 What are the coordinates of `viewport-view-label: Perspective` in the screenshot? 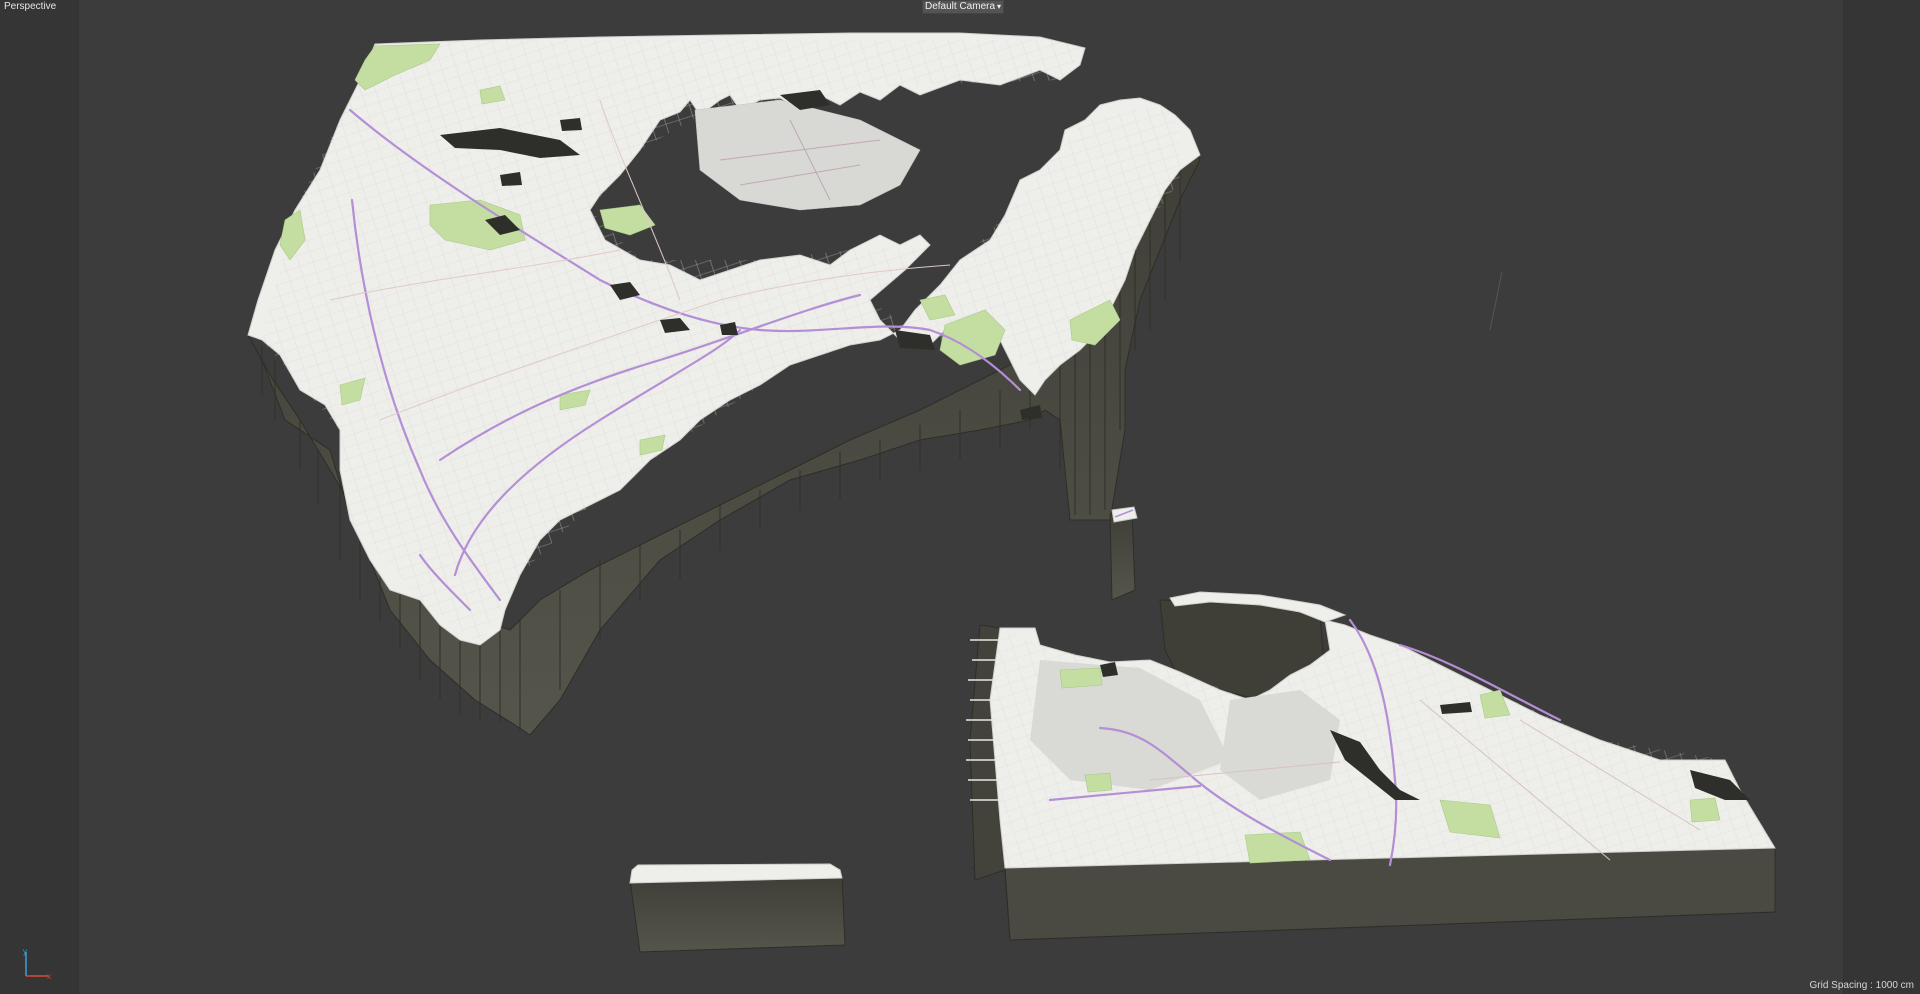 It's located at (30, 7).